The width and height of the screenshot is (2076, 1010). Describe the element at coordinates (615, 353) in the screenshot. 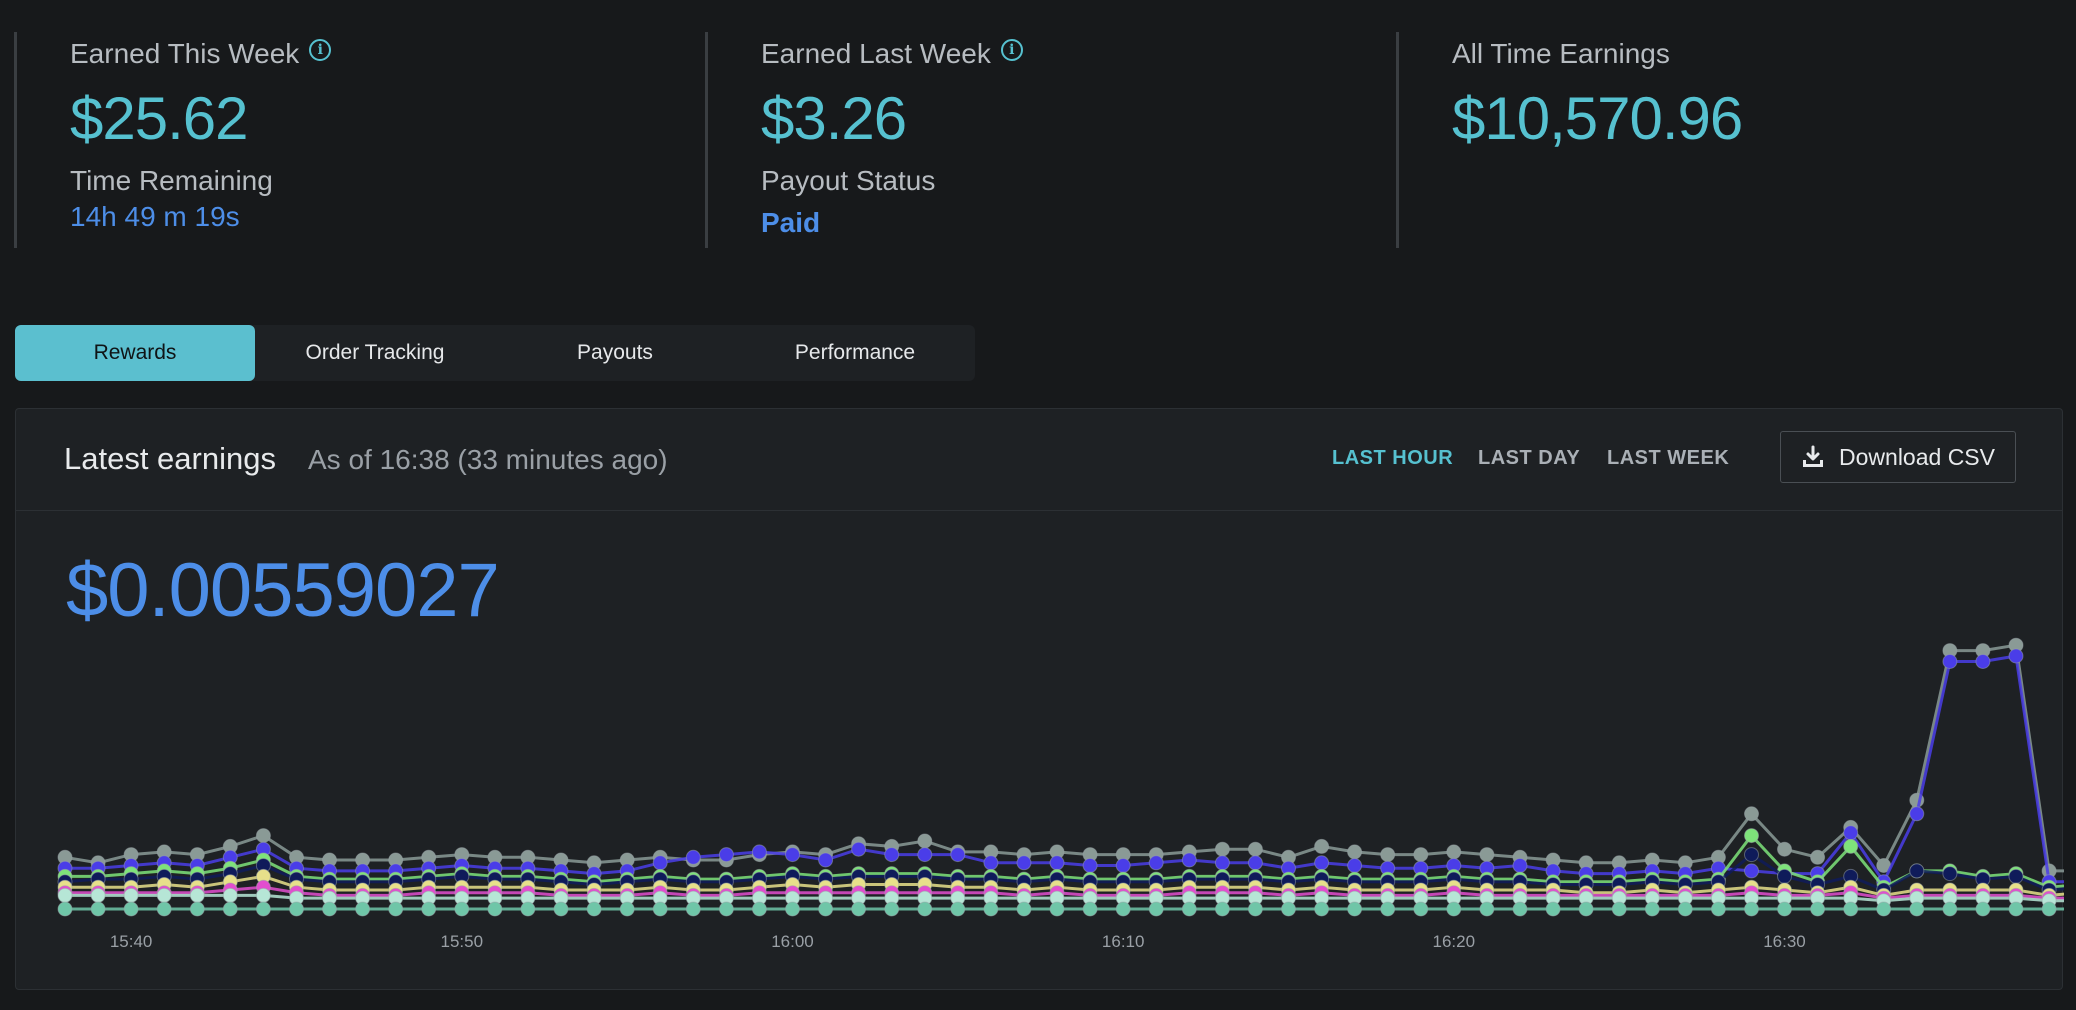

I see `tab-payouts: Payouts` at that location.